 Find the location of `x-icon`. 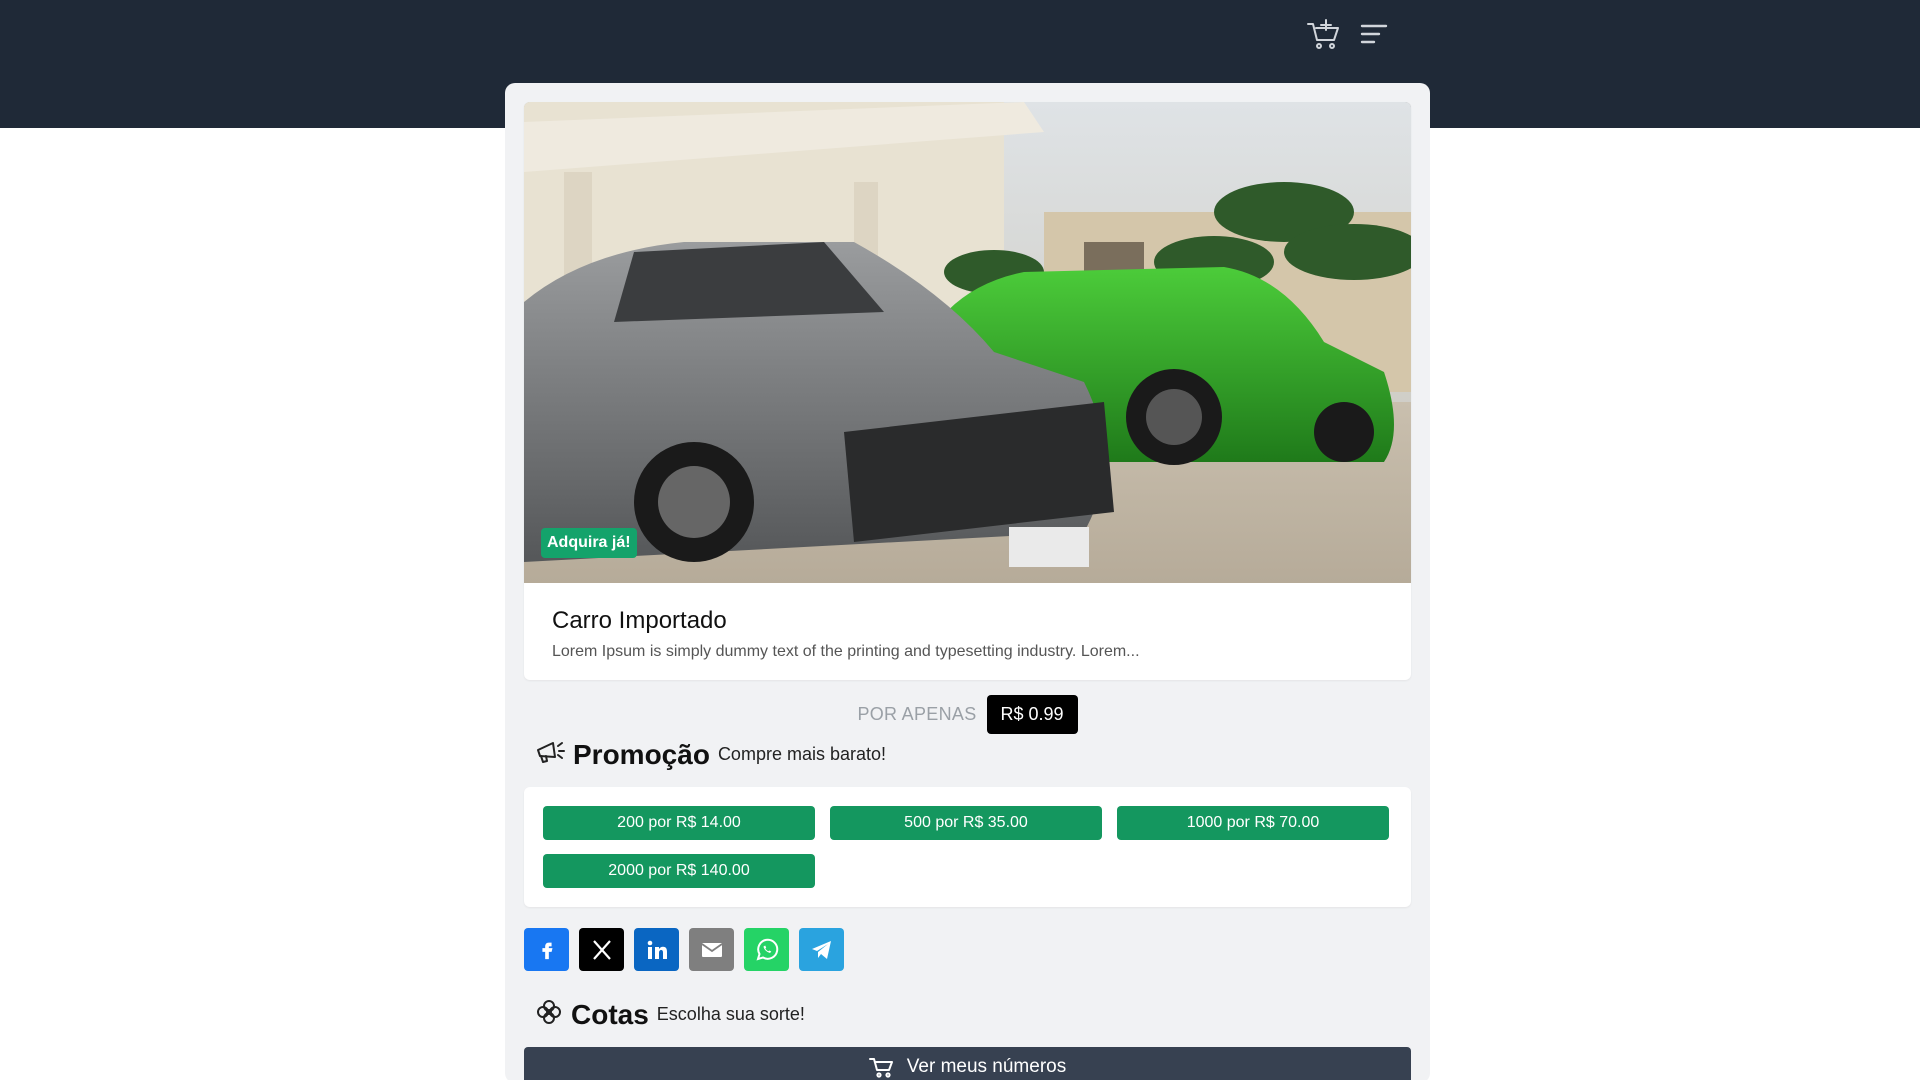

x-icon is located at coordinates (601, 949).